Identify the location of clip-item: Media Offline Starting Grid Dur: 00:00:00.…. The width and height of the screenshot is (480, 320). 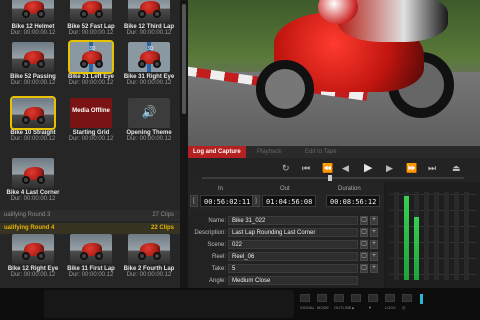
(91, 120).